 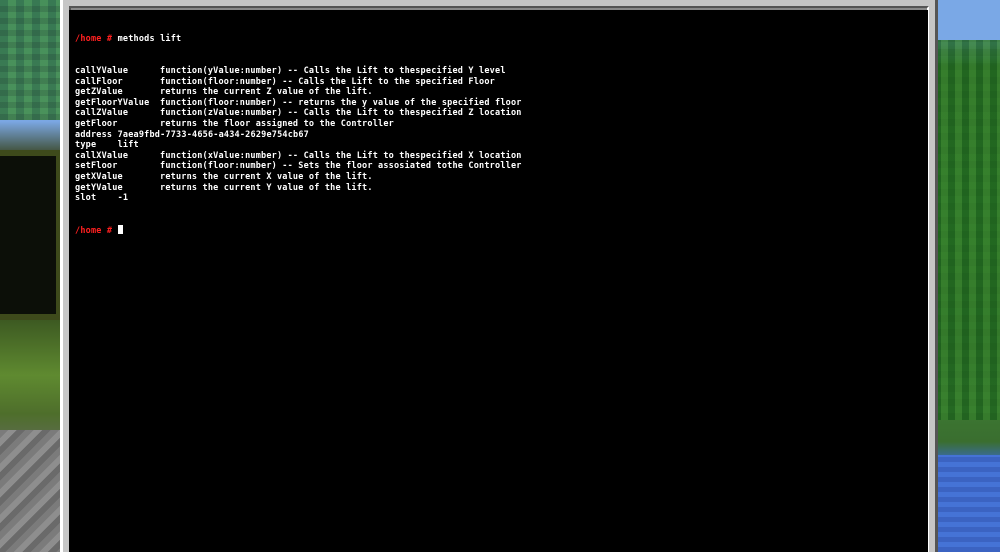 What do you see at coordinates (266, 92) in the screenshot?
I see `method-description: returns the current Z value of the lift.` at bounding box center [266, 92].